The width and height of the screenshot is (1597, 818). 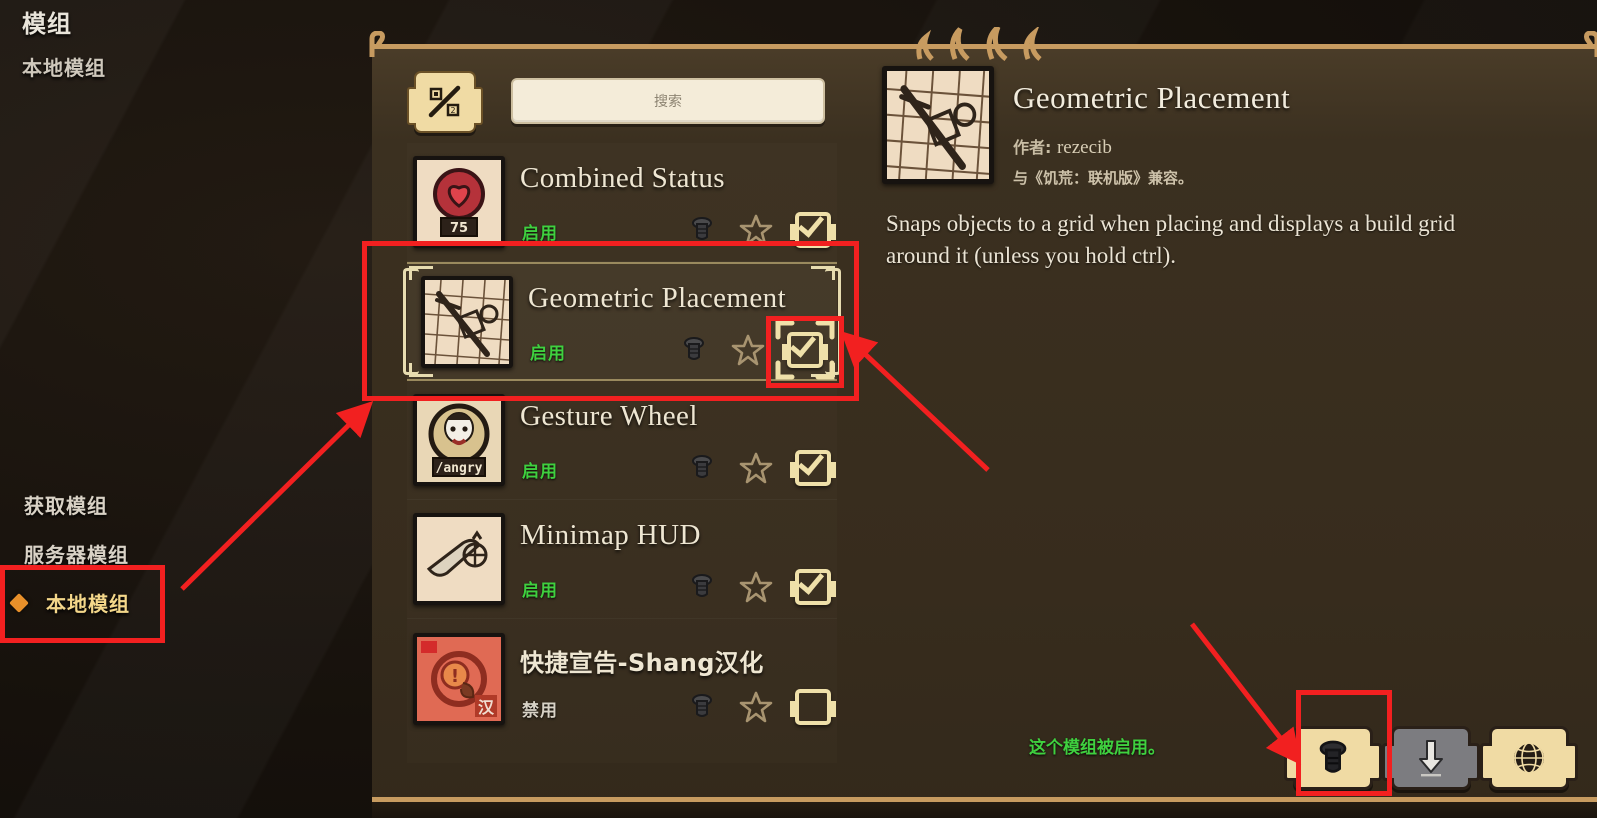 I want to click on mod-row-body: 快捷宣告-Shang汉化 禁用, so click(x=671, y=679).